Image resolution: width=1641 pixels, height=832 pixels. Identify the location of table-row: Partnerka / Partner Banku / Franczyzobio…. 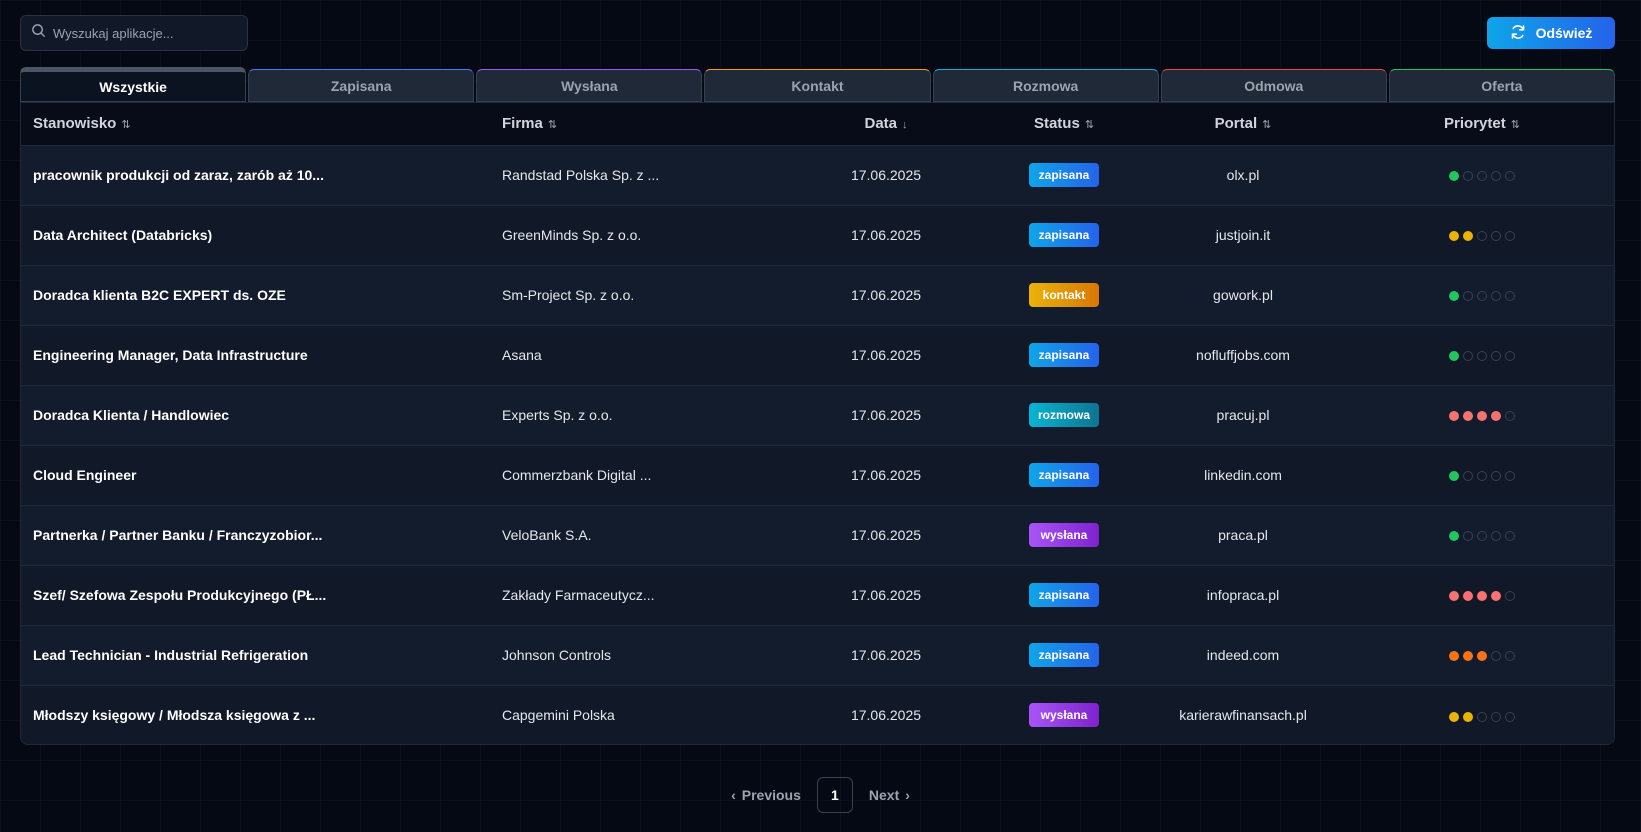
(817, 535).